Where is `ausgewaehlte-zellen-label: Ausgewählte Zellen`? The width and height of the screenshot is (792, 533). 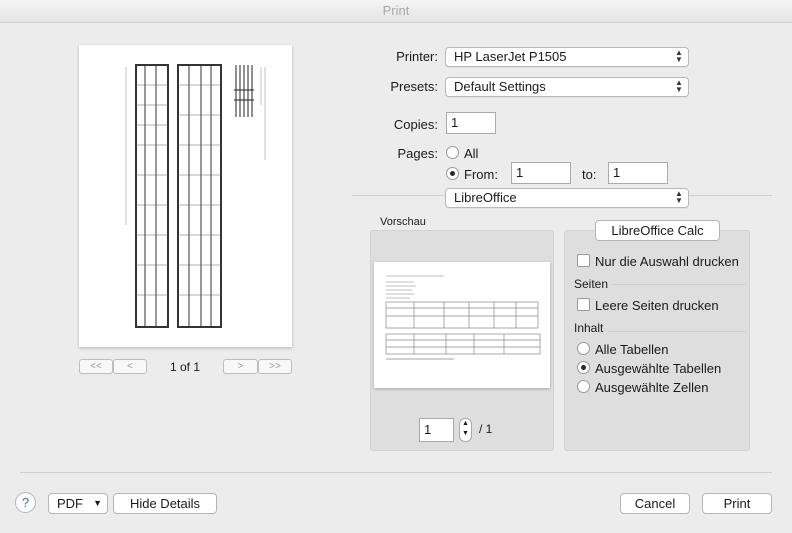
ausgewaehlte-zellen-label: Ausgewählte Zellen is located at coordinates (652, 387).